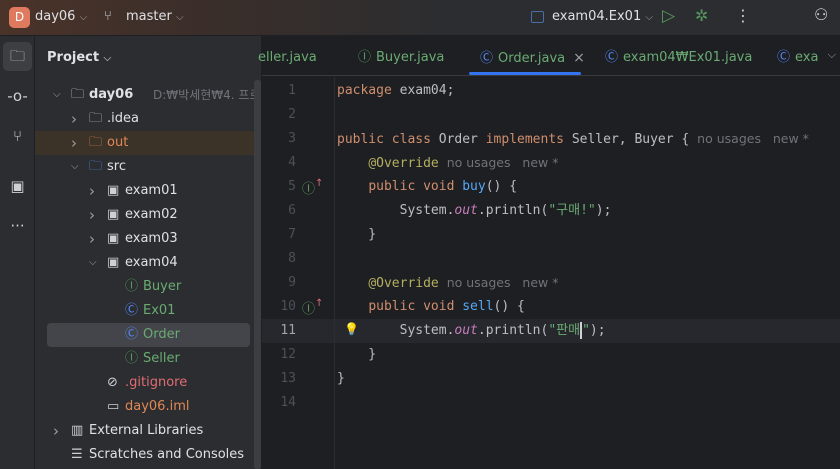  Describe the element at coordinates (423, 90) in the screenshot. I see `code-text: exam04;` at that location.